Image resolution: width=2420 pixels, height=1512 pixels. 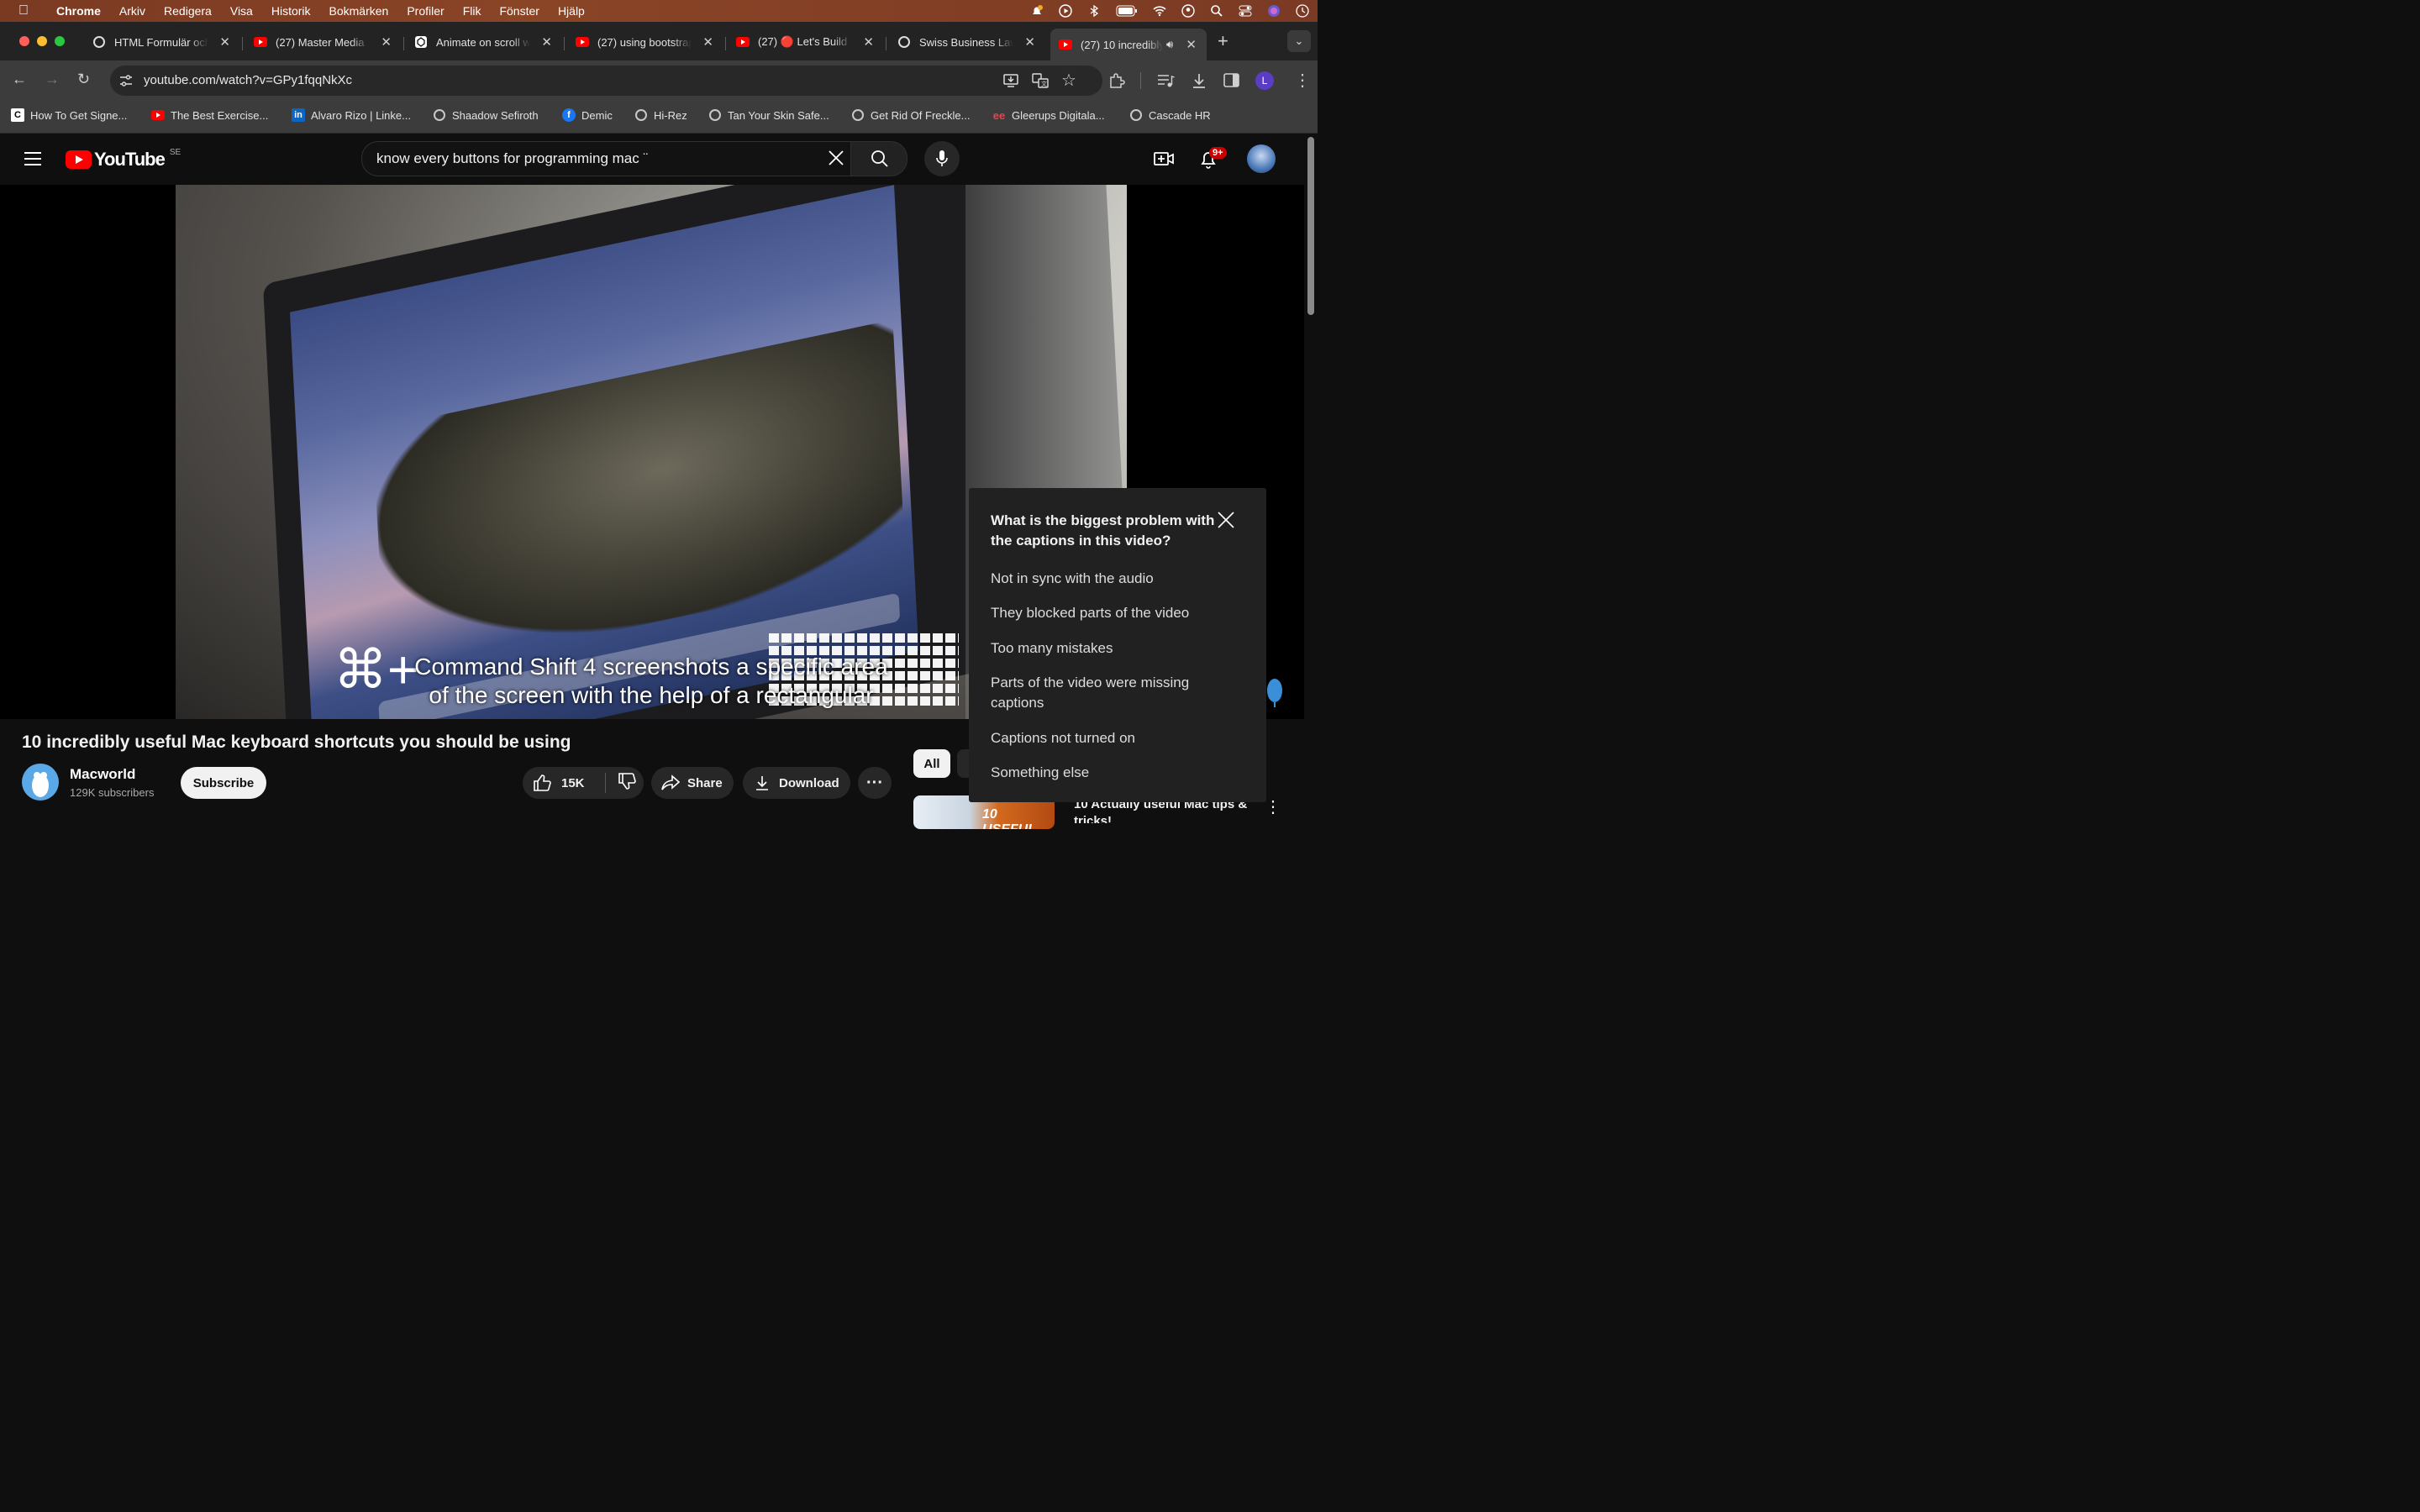 I want to click on menu-redigera: Redigera, so click(x=188, y=11).